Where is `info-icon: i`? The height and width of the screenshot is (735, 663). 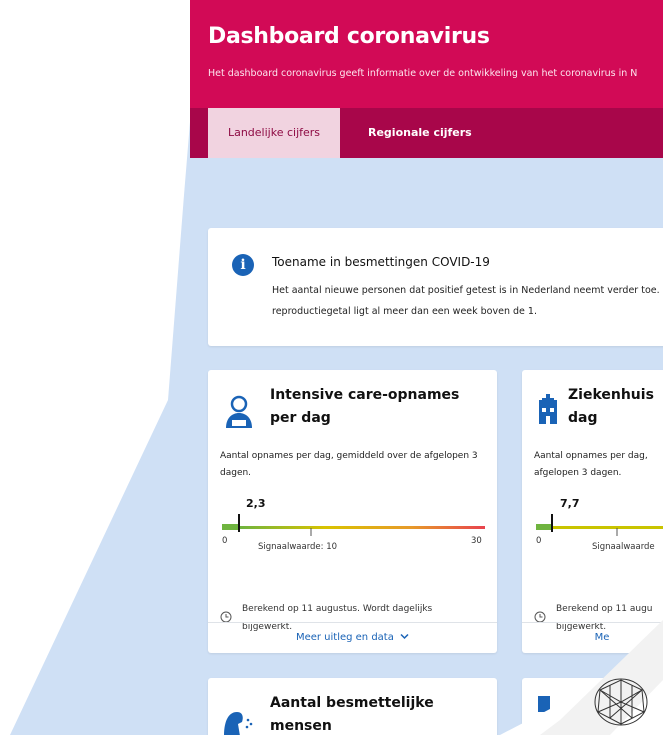 info-icon: i is located at coordinates (243, 265).